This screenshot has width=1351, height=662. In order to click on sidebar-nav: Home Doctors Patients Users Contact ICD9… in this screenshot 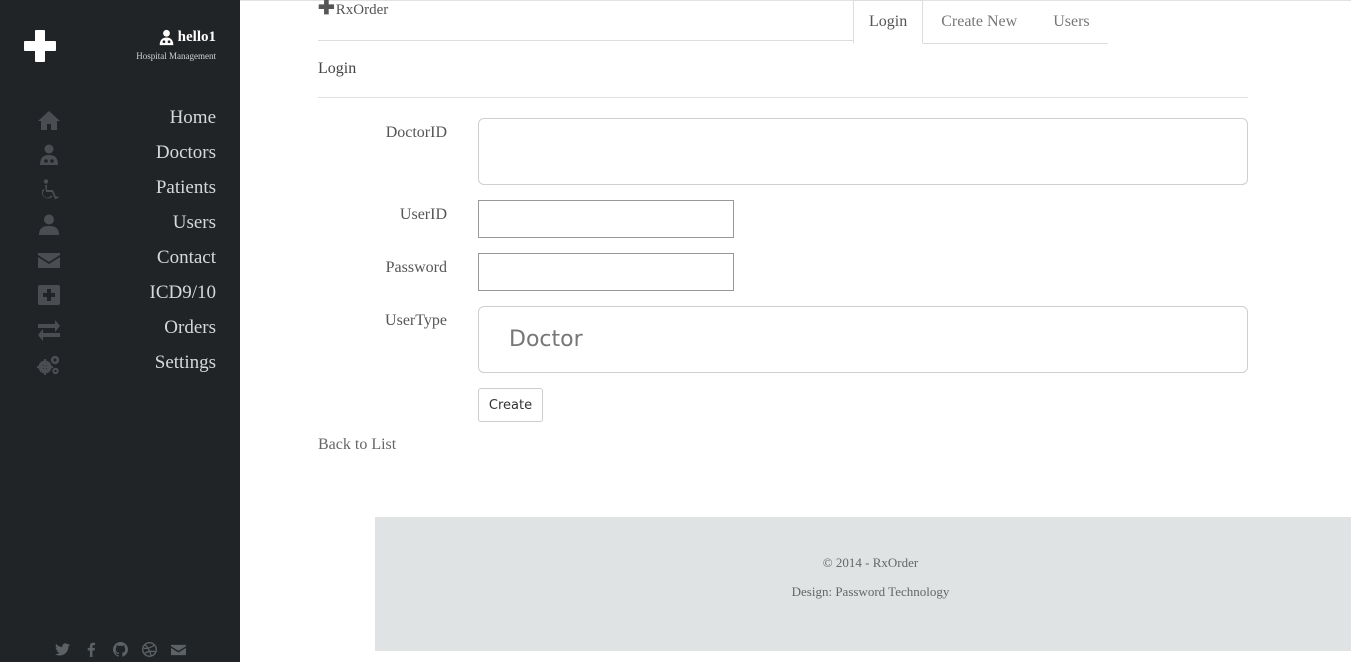, I will do `click(120, 242)`.